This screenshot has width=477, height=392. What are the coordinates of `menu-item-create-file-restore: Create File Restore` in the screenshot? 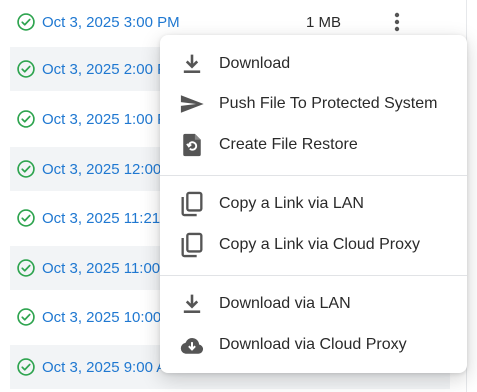 It's located at (313, 145).